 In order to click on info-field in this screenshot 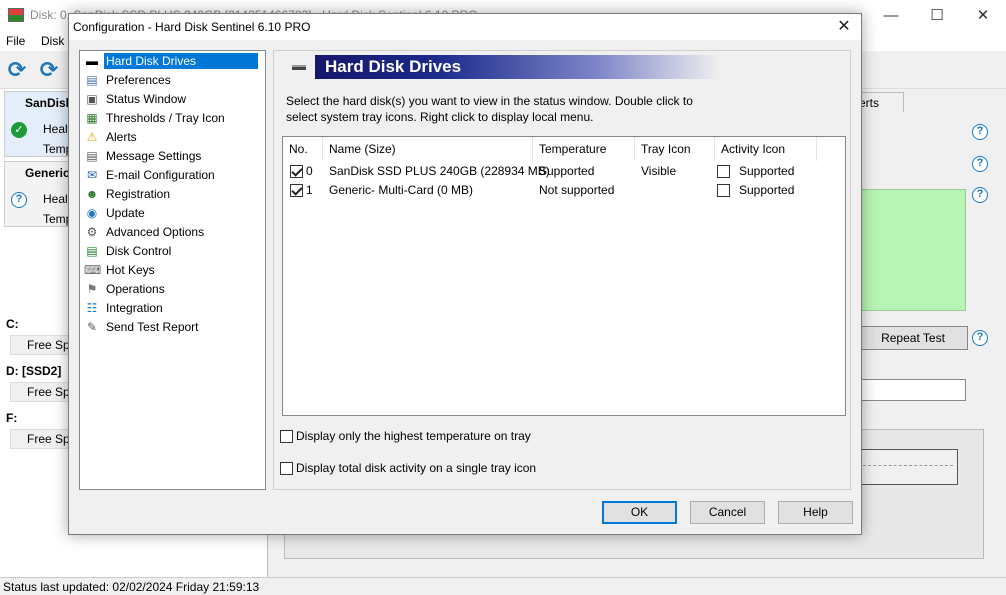, I will do `click(912, 390)`.